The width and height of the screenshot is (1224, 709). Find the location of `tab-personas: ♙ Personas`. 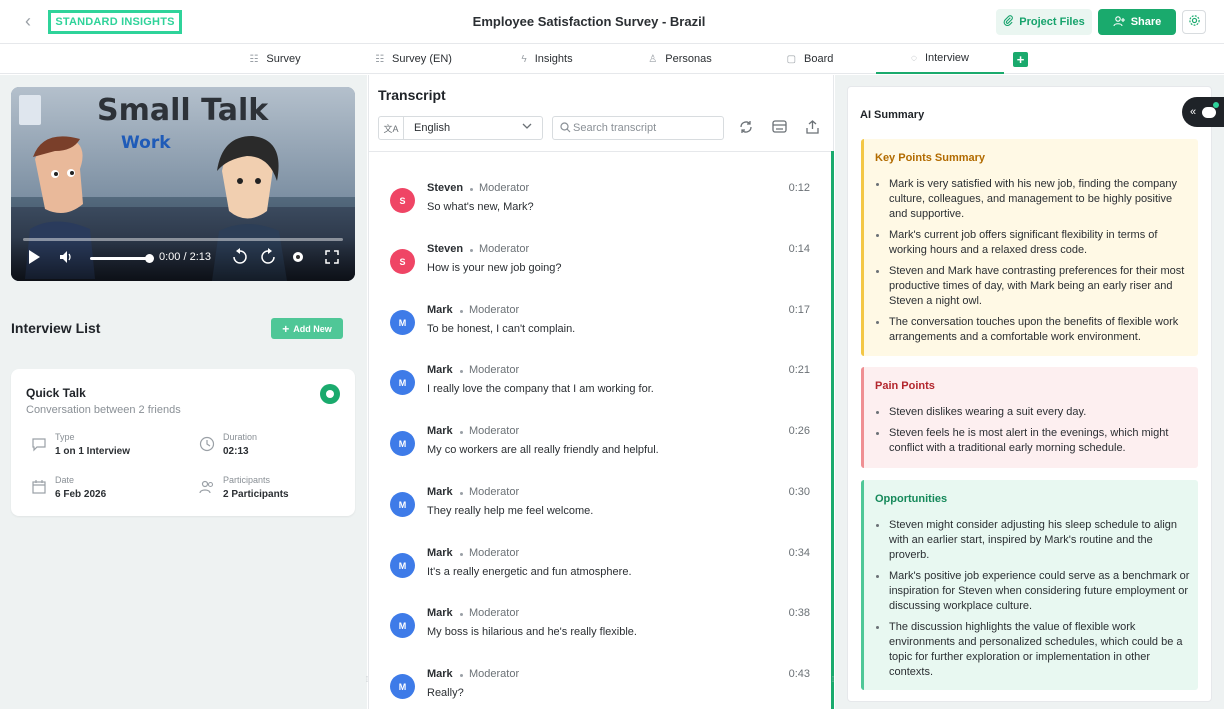

tab-personas: ♙ Personas is located at coordinates (680, 59).